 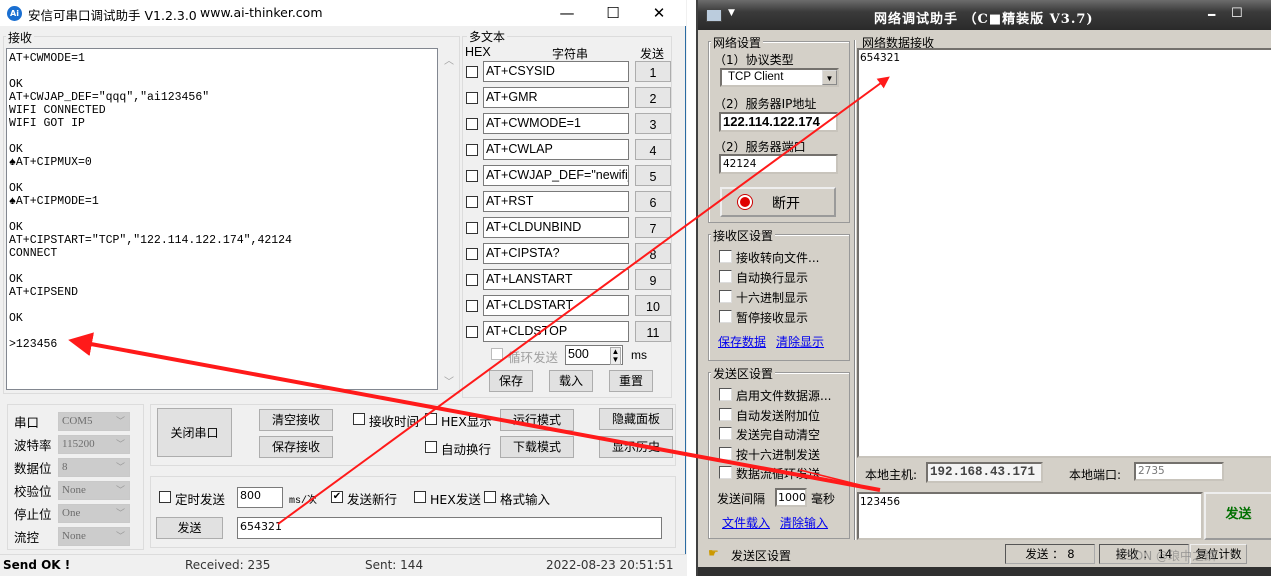 I want to click on show-history-button: 显示历史, so click(x=636, y=447).